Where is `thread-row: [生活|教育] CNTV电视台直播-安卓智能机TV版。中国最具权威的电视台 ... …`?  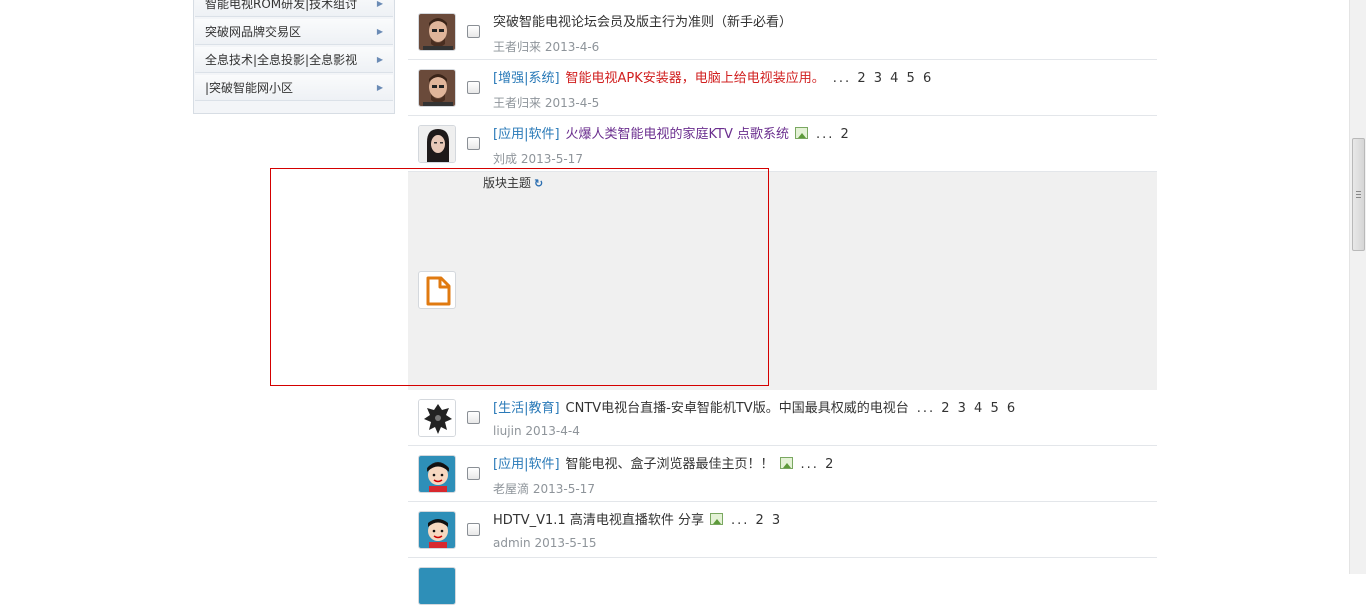
thread-row: [生活|教育] CNTV电视台直播-安卓智能机TV版。中国最具权威的电视台 ... … is located at coordinates (782, 418).